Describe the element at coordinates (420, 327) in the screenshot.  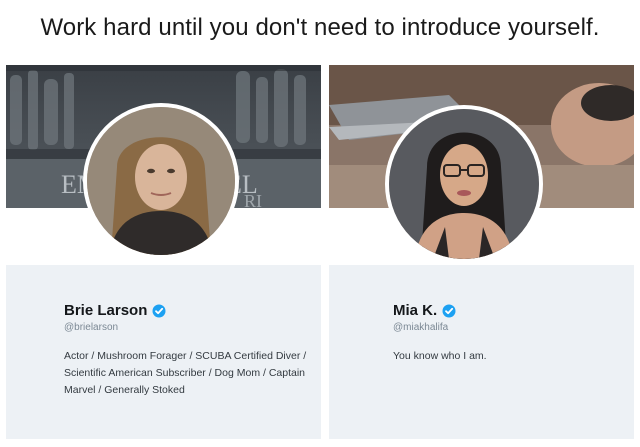
I see `profile-handle: @miakhalifa` at that location.